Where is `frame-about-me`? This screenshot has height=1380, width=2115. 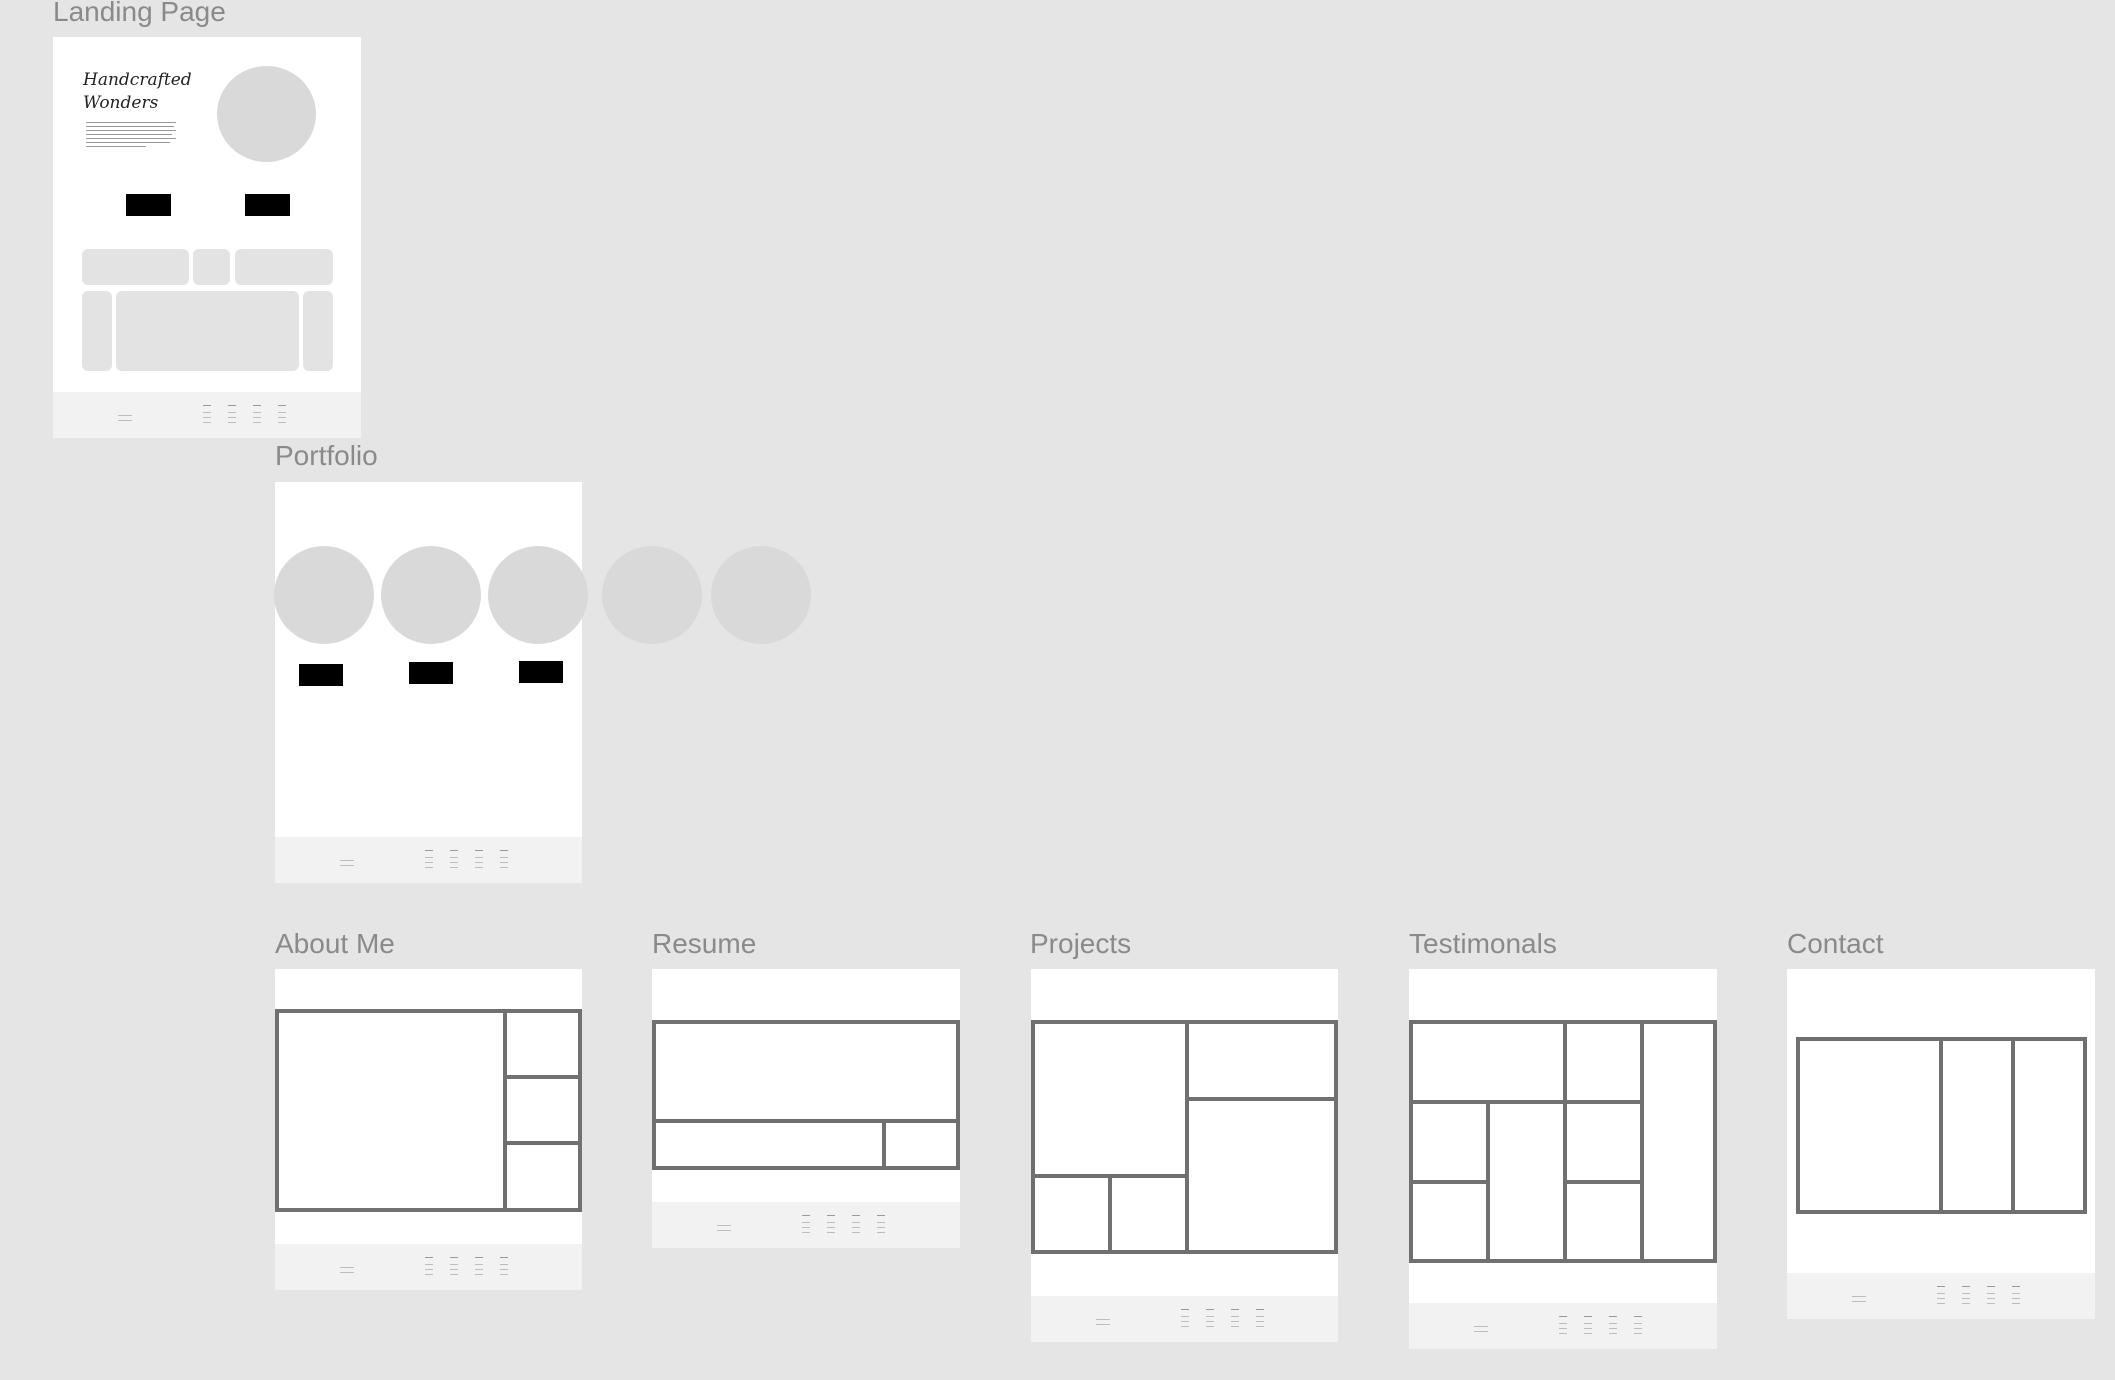 frame-about-me is located at coordinates (428, 1129).